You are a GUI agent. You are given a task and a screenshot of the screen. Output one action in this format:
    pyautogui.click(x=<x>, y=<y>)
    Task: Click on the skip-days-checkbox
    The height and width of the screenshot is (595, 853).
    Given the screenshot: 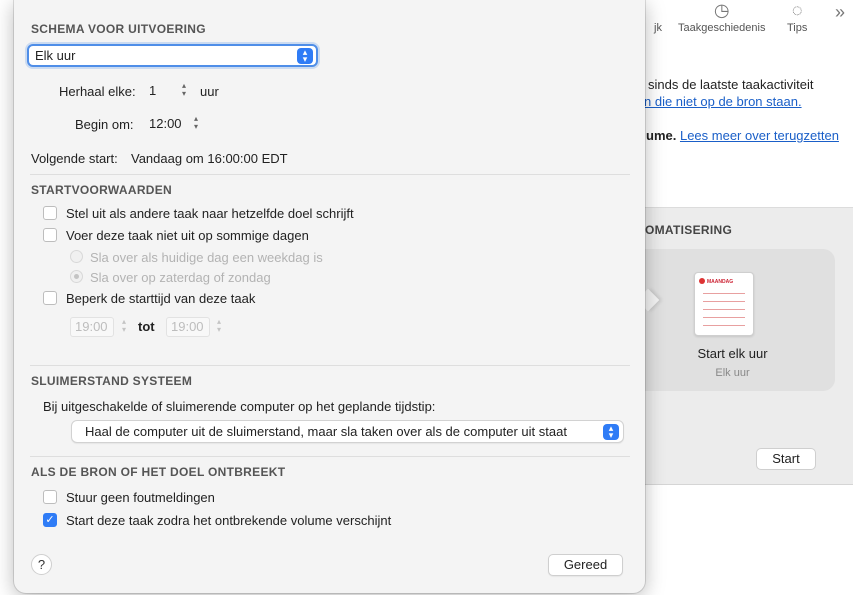 What is the action you would take?
    pyautogui.click(x=50, y=235)
    